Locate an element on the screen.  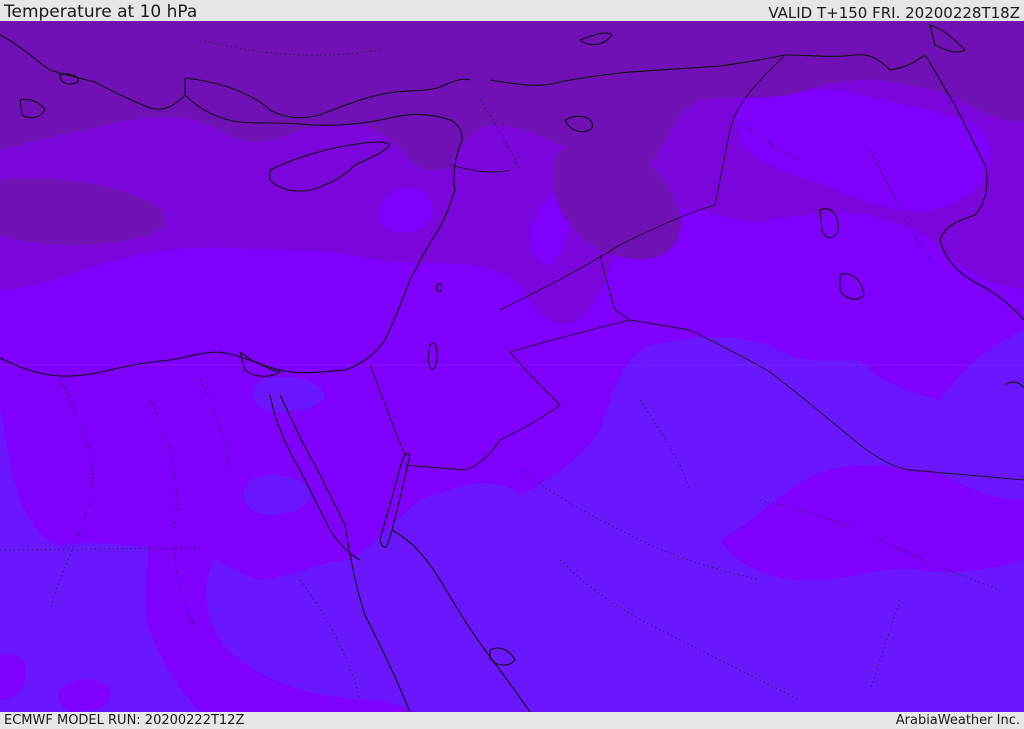
map-title: Temperature at 10 hPa is located at coordinates (101, 12).